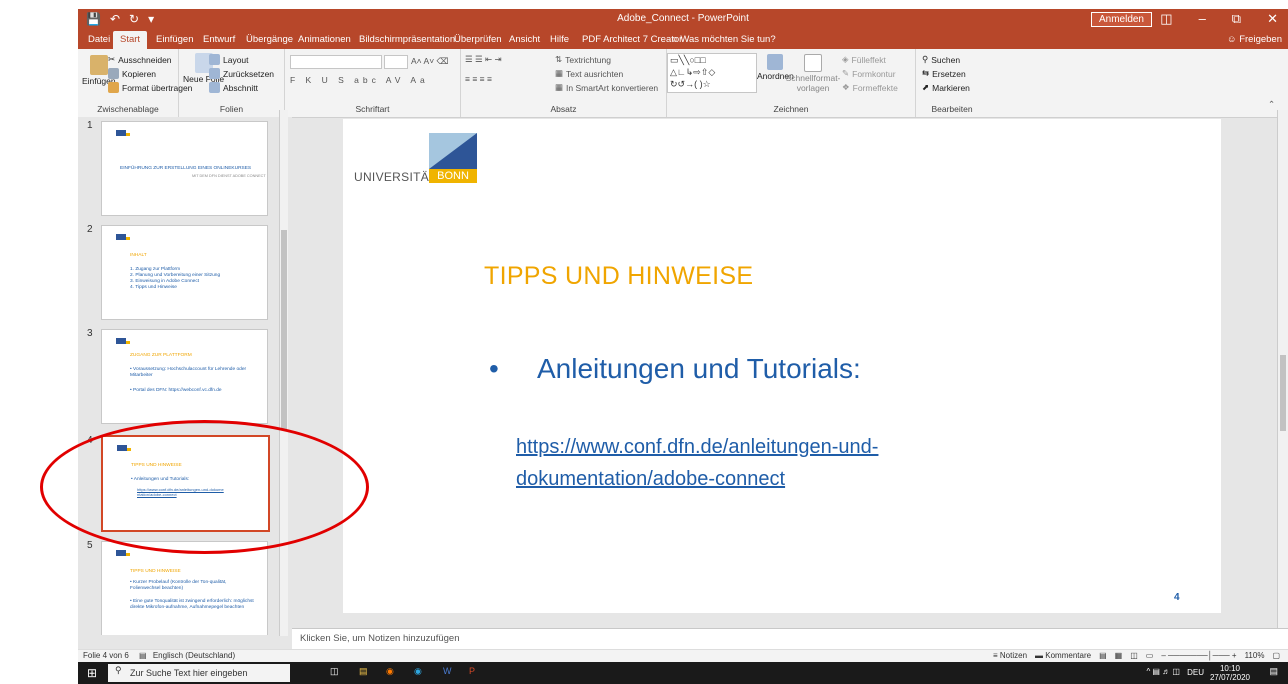 The height and width of the screenshot is (684, 1288). Describe the element at coordinates (524, 39) in the screenshot. I see `tab-ansicht: Ansicht` at that location.